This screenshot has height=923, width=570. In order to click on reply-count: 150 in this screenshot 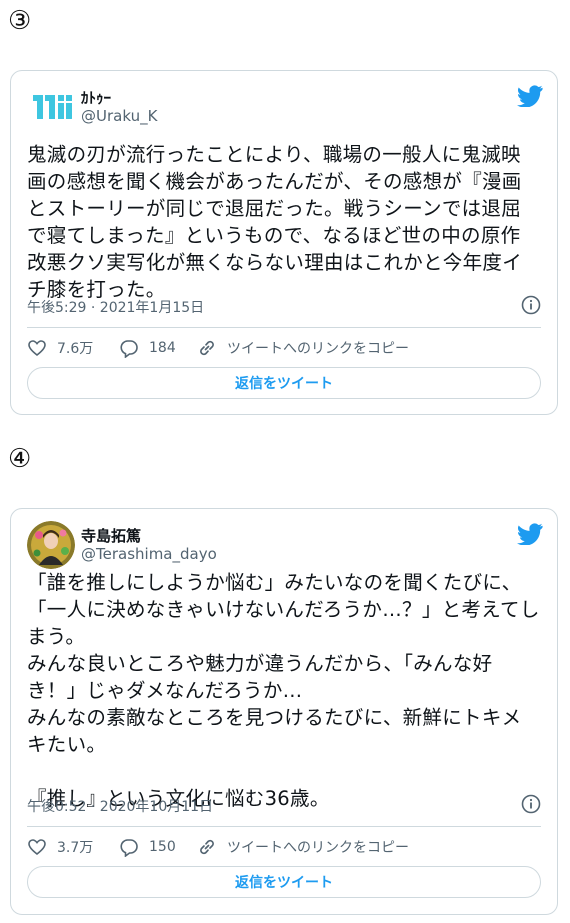, I will do `click(162, 847)`.